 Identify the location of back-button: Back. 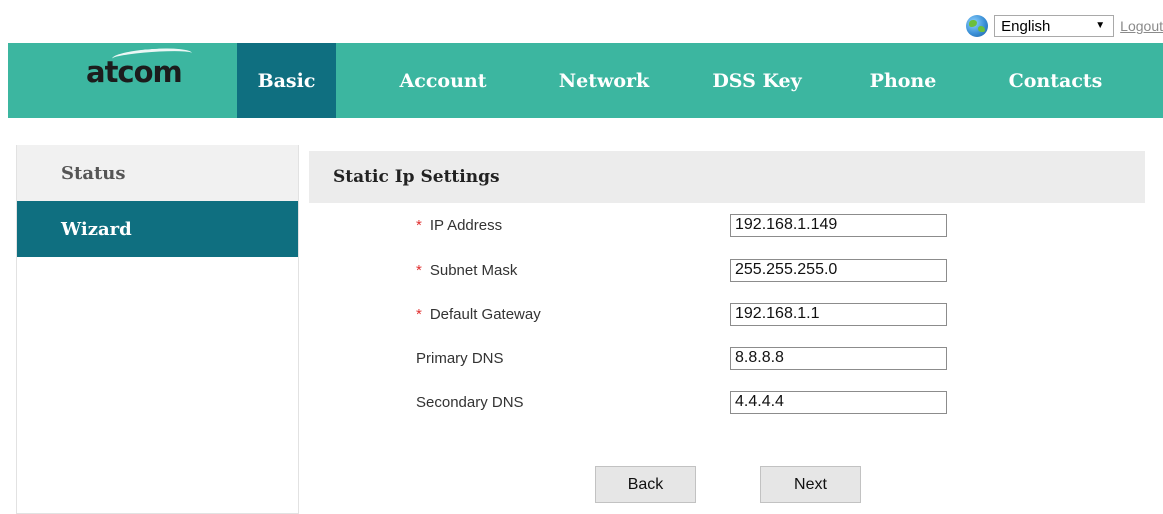
(645, 484).